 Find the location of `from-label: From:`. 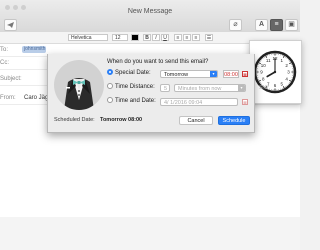

from-label: From: is located at coordinates (8, 98).